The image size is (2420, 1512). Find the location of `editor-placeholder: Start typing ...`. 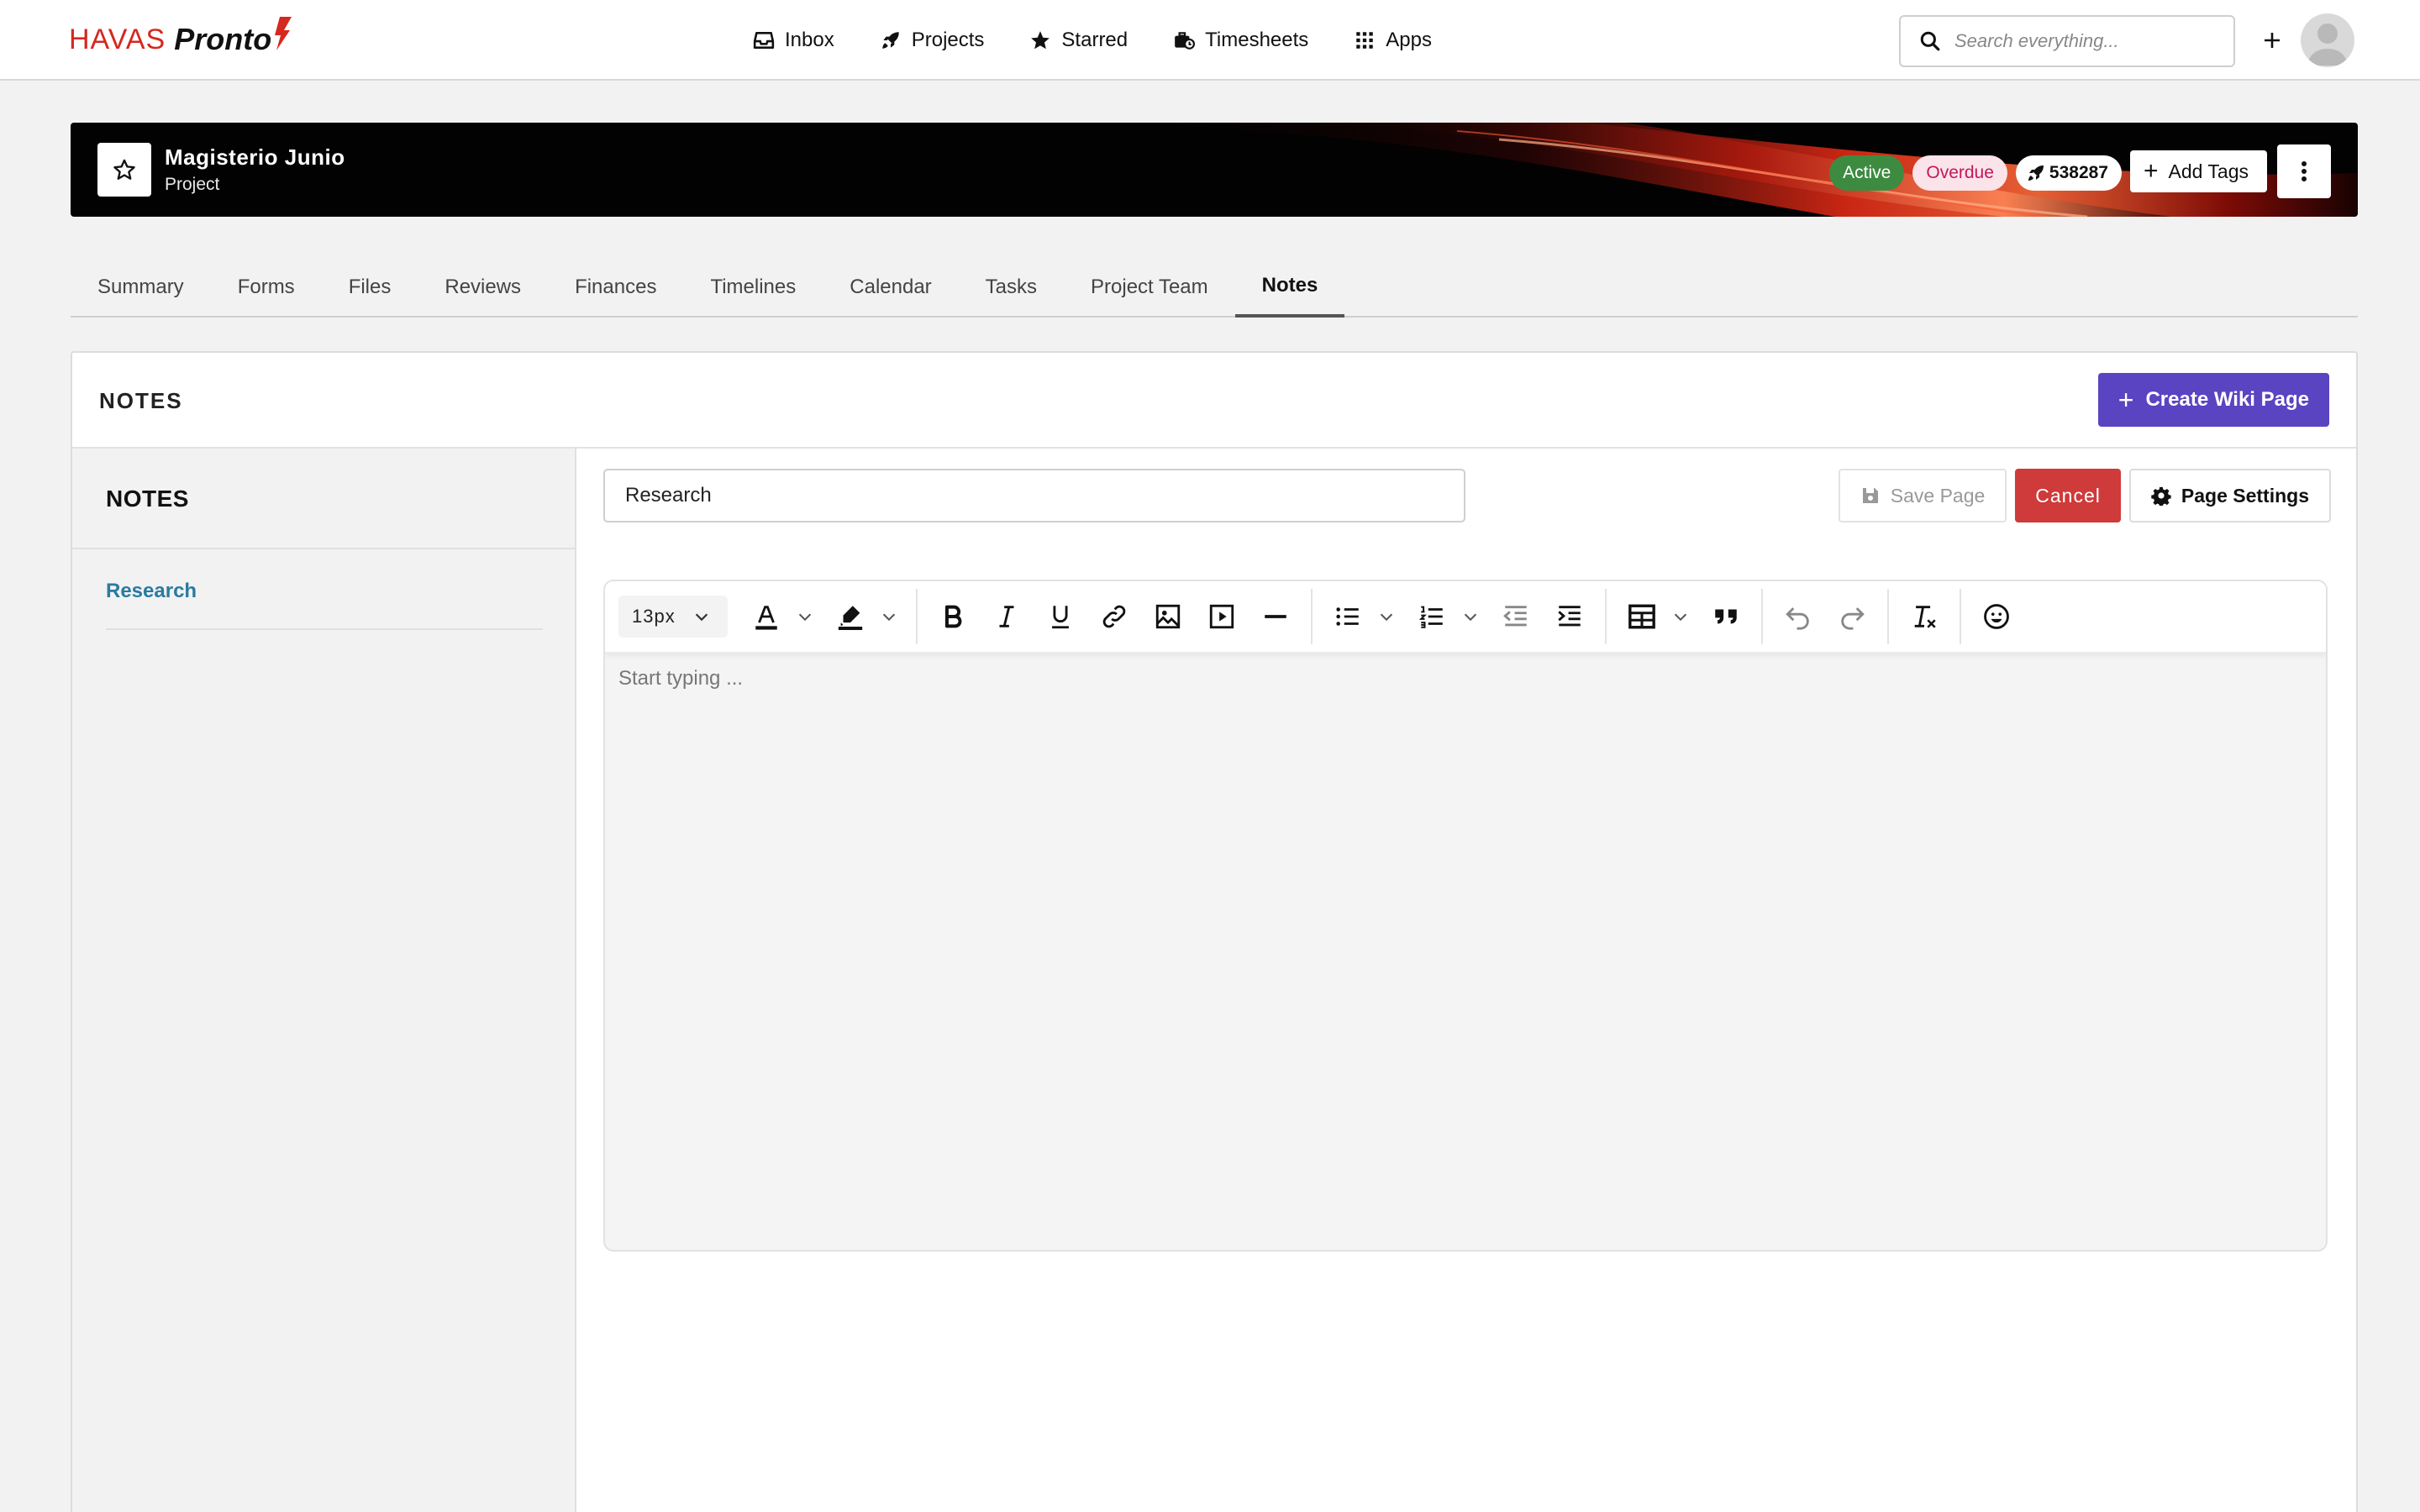

editor-placeholder: Start typing ... is located at coordinates (681, 678).